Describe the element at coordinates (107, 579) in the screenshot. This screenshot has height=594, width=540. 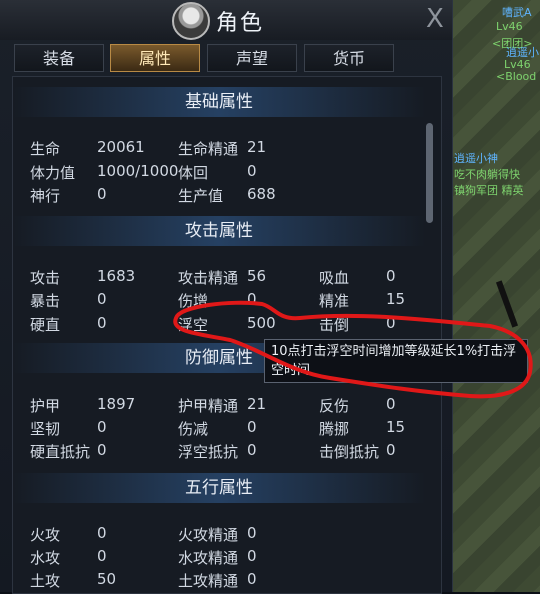
I see `stat-value: 50` at that location.